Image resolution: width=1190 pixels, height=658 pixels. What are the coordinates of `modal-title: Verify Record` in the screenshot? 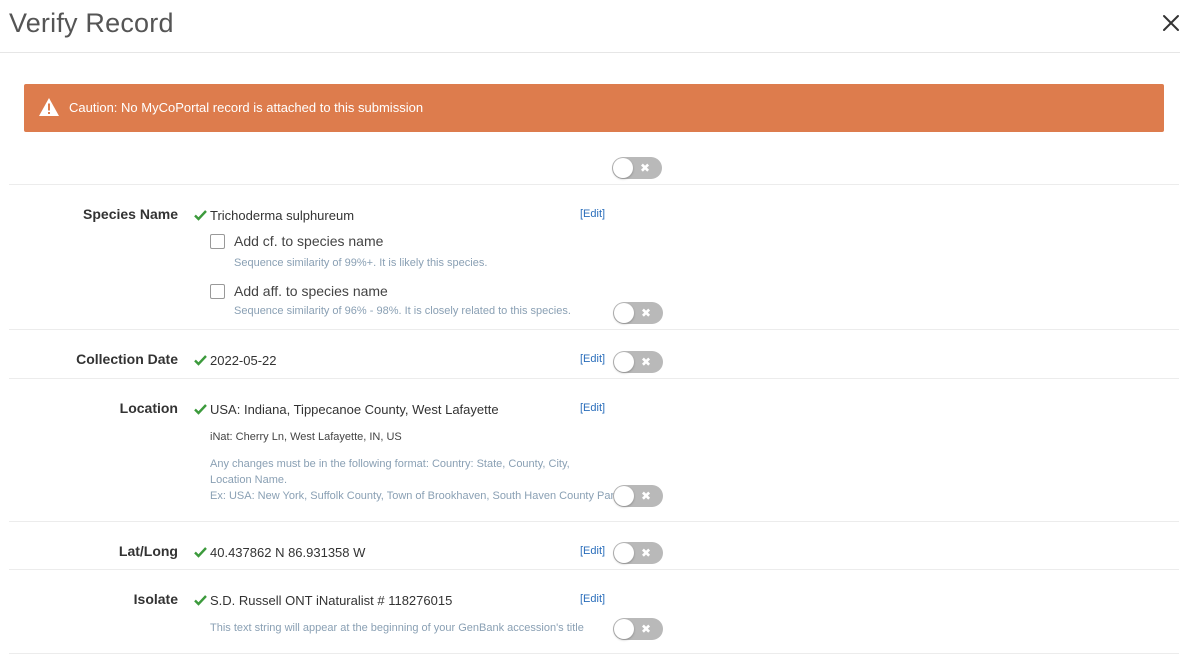 It's located at (91, 23).